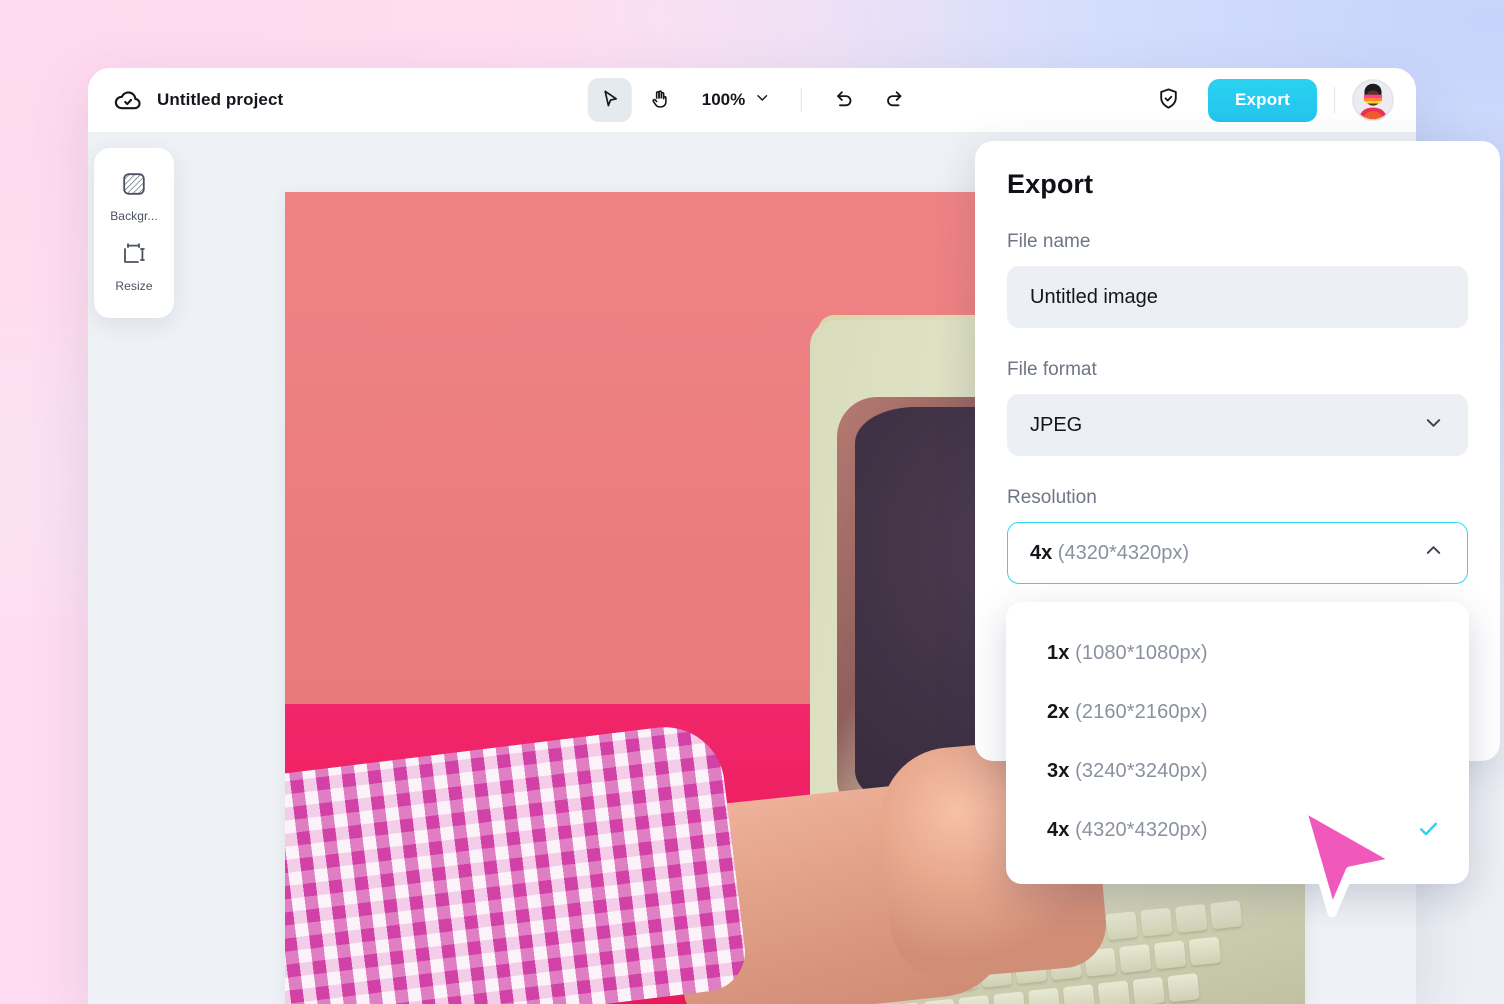  I want to click on hand-tool-button, so click(660, 100).